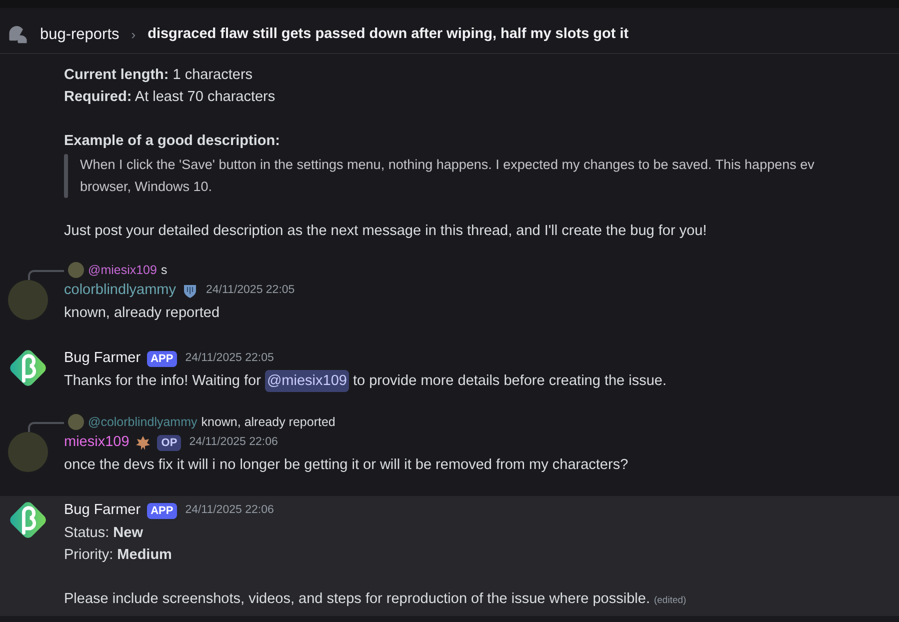  Describe the element at coordinates (104, 533) in the screenshot. I see `message-text: Status: New` at that location.